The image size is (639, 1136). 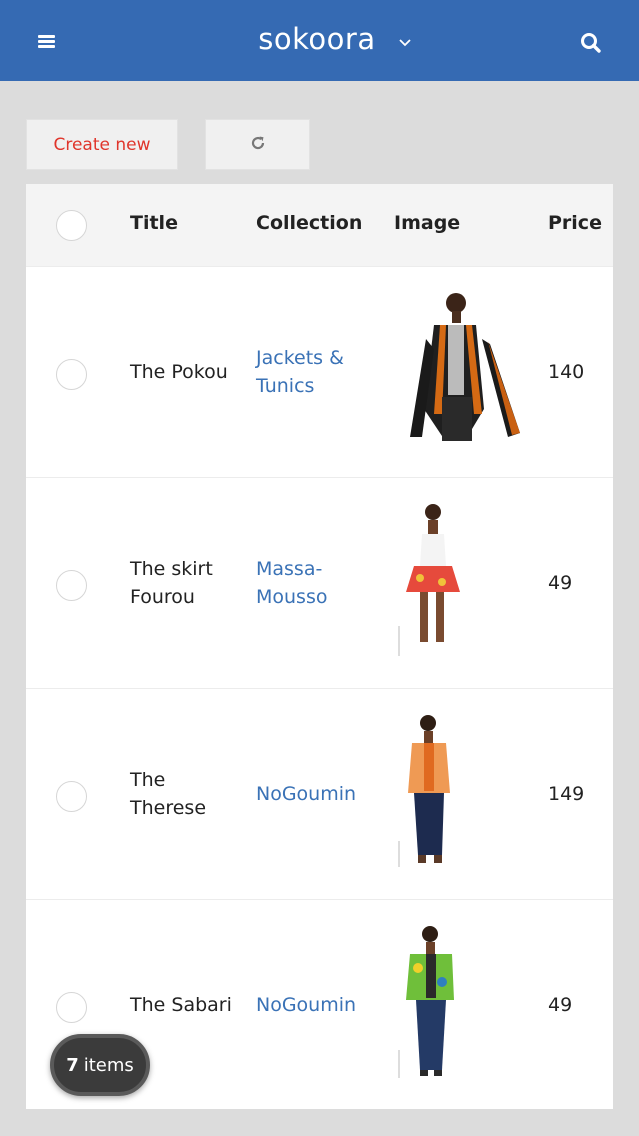 I want to click on select-all-radio, so click(x=71, y=225).